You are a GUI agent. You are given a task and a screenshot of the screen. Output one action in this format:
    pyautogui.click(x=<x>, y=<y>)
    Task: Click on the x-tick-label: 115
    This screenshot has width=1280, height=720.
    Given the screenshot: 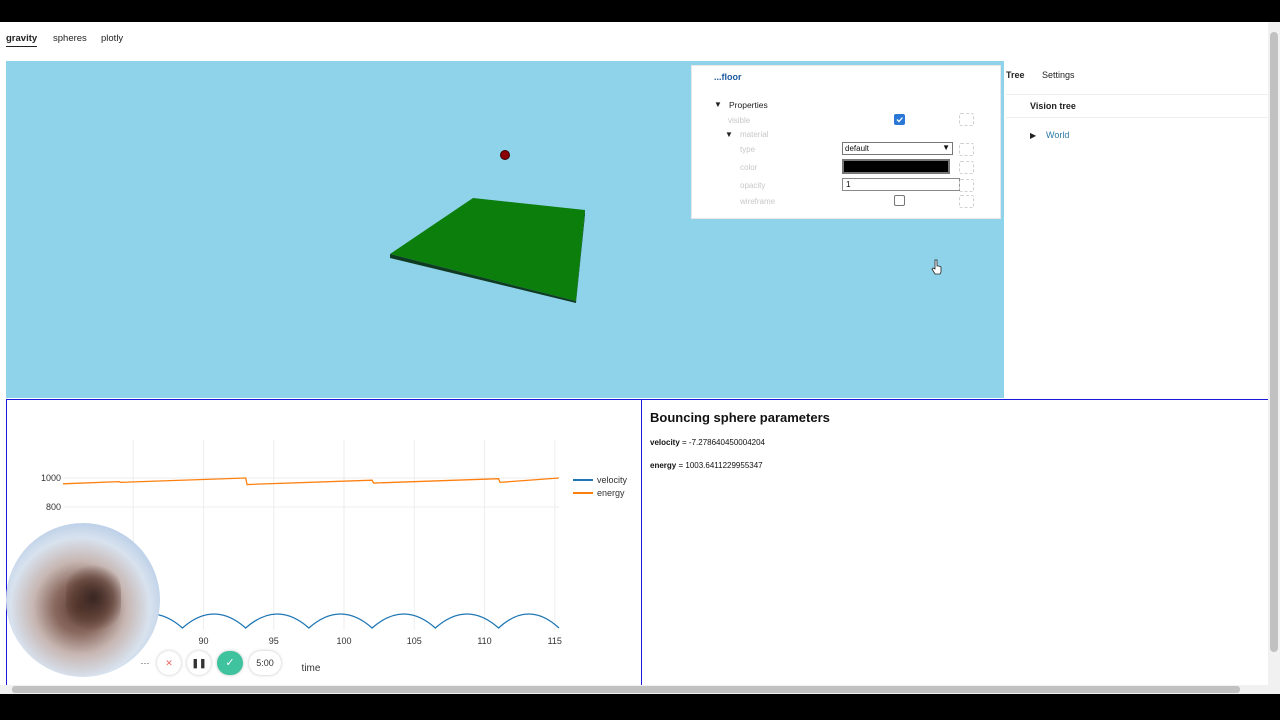 What is the action you would take?
    pyautogui.click(x=555, y=641)
    